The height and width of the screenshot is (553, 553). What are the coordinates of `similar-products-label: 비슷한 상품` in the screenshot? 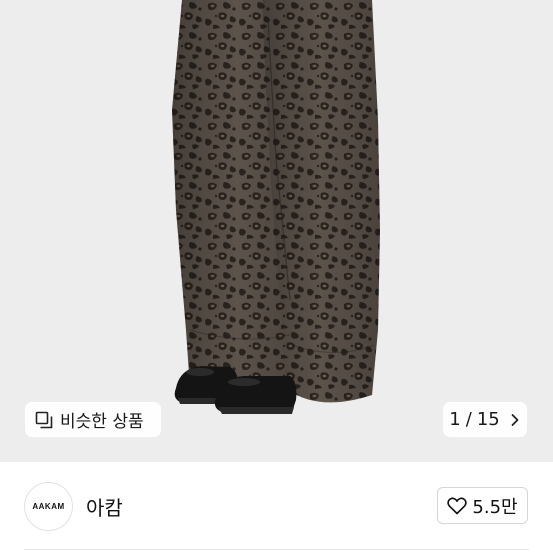 It's located at (102, 422).